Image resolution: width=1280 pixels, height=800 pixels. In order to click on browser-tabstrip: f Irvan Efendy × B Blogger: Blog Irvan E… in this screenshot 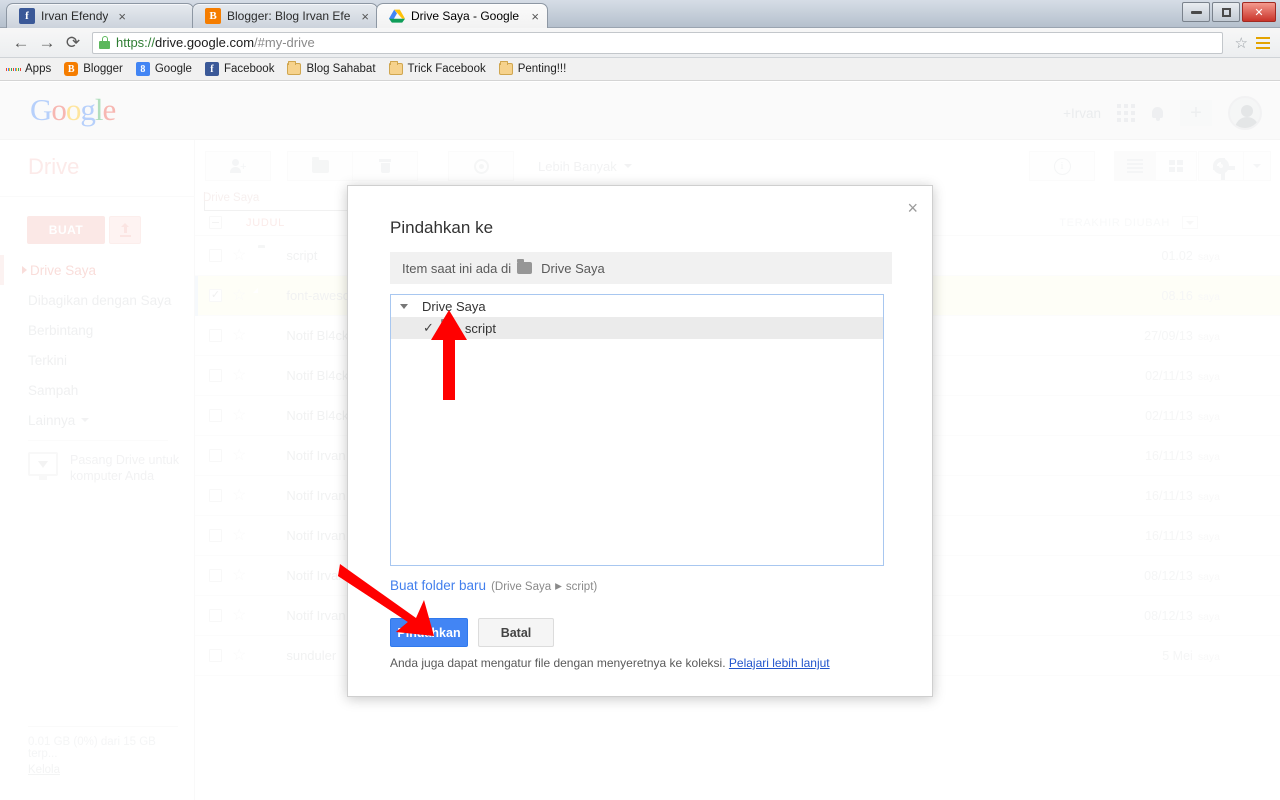, I will do `click(277, 15)`.